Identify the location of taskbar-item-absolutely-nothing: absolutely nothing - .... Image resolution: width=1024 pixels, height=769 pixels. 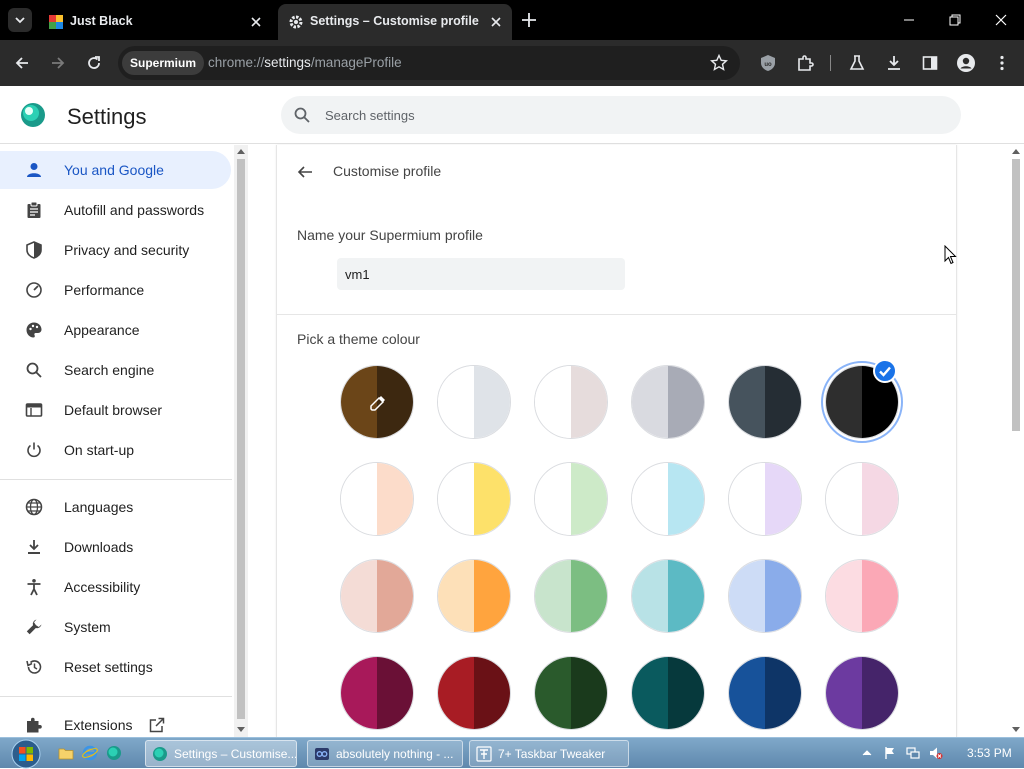
(385, 753).